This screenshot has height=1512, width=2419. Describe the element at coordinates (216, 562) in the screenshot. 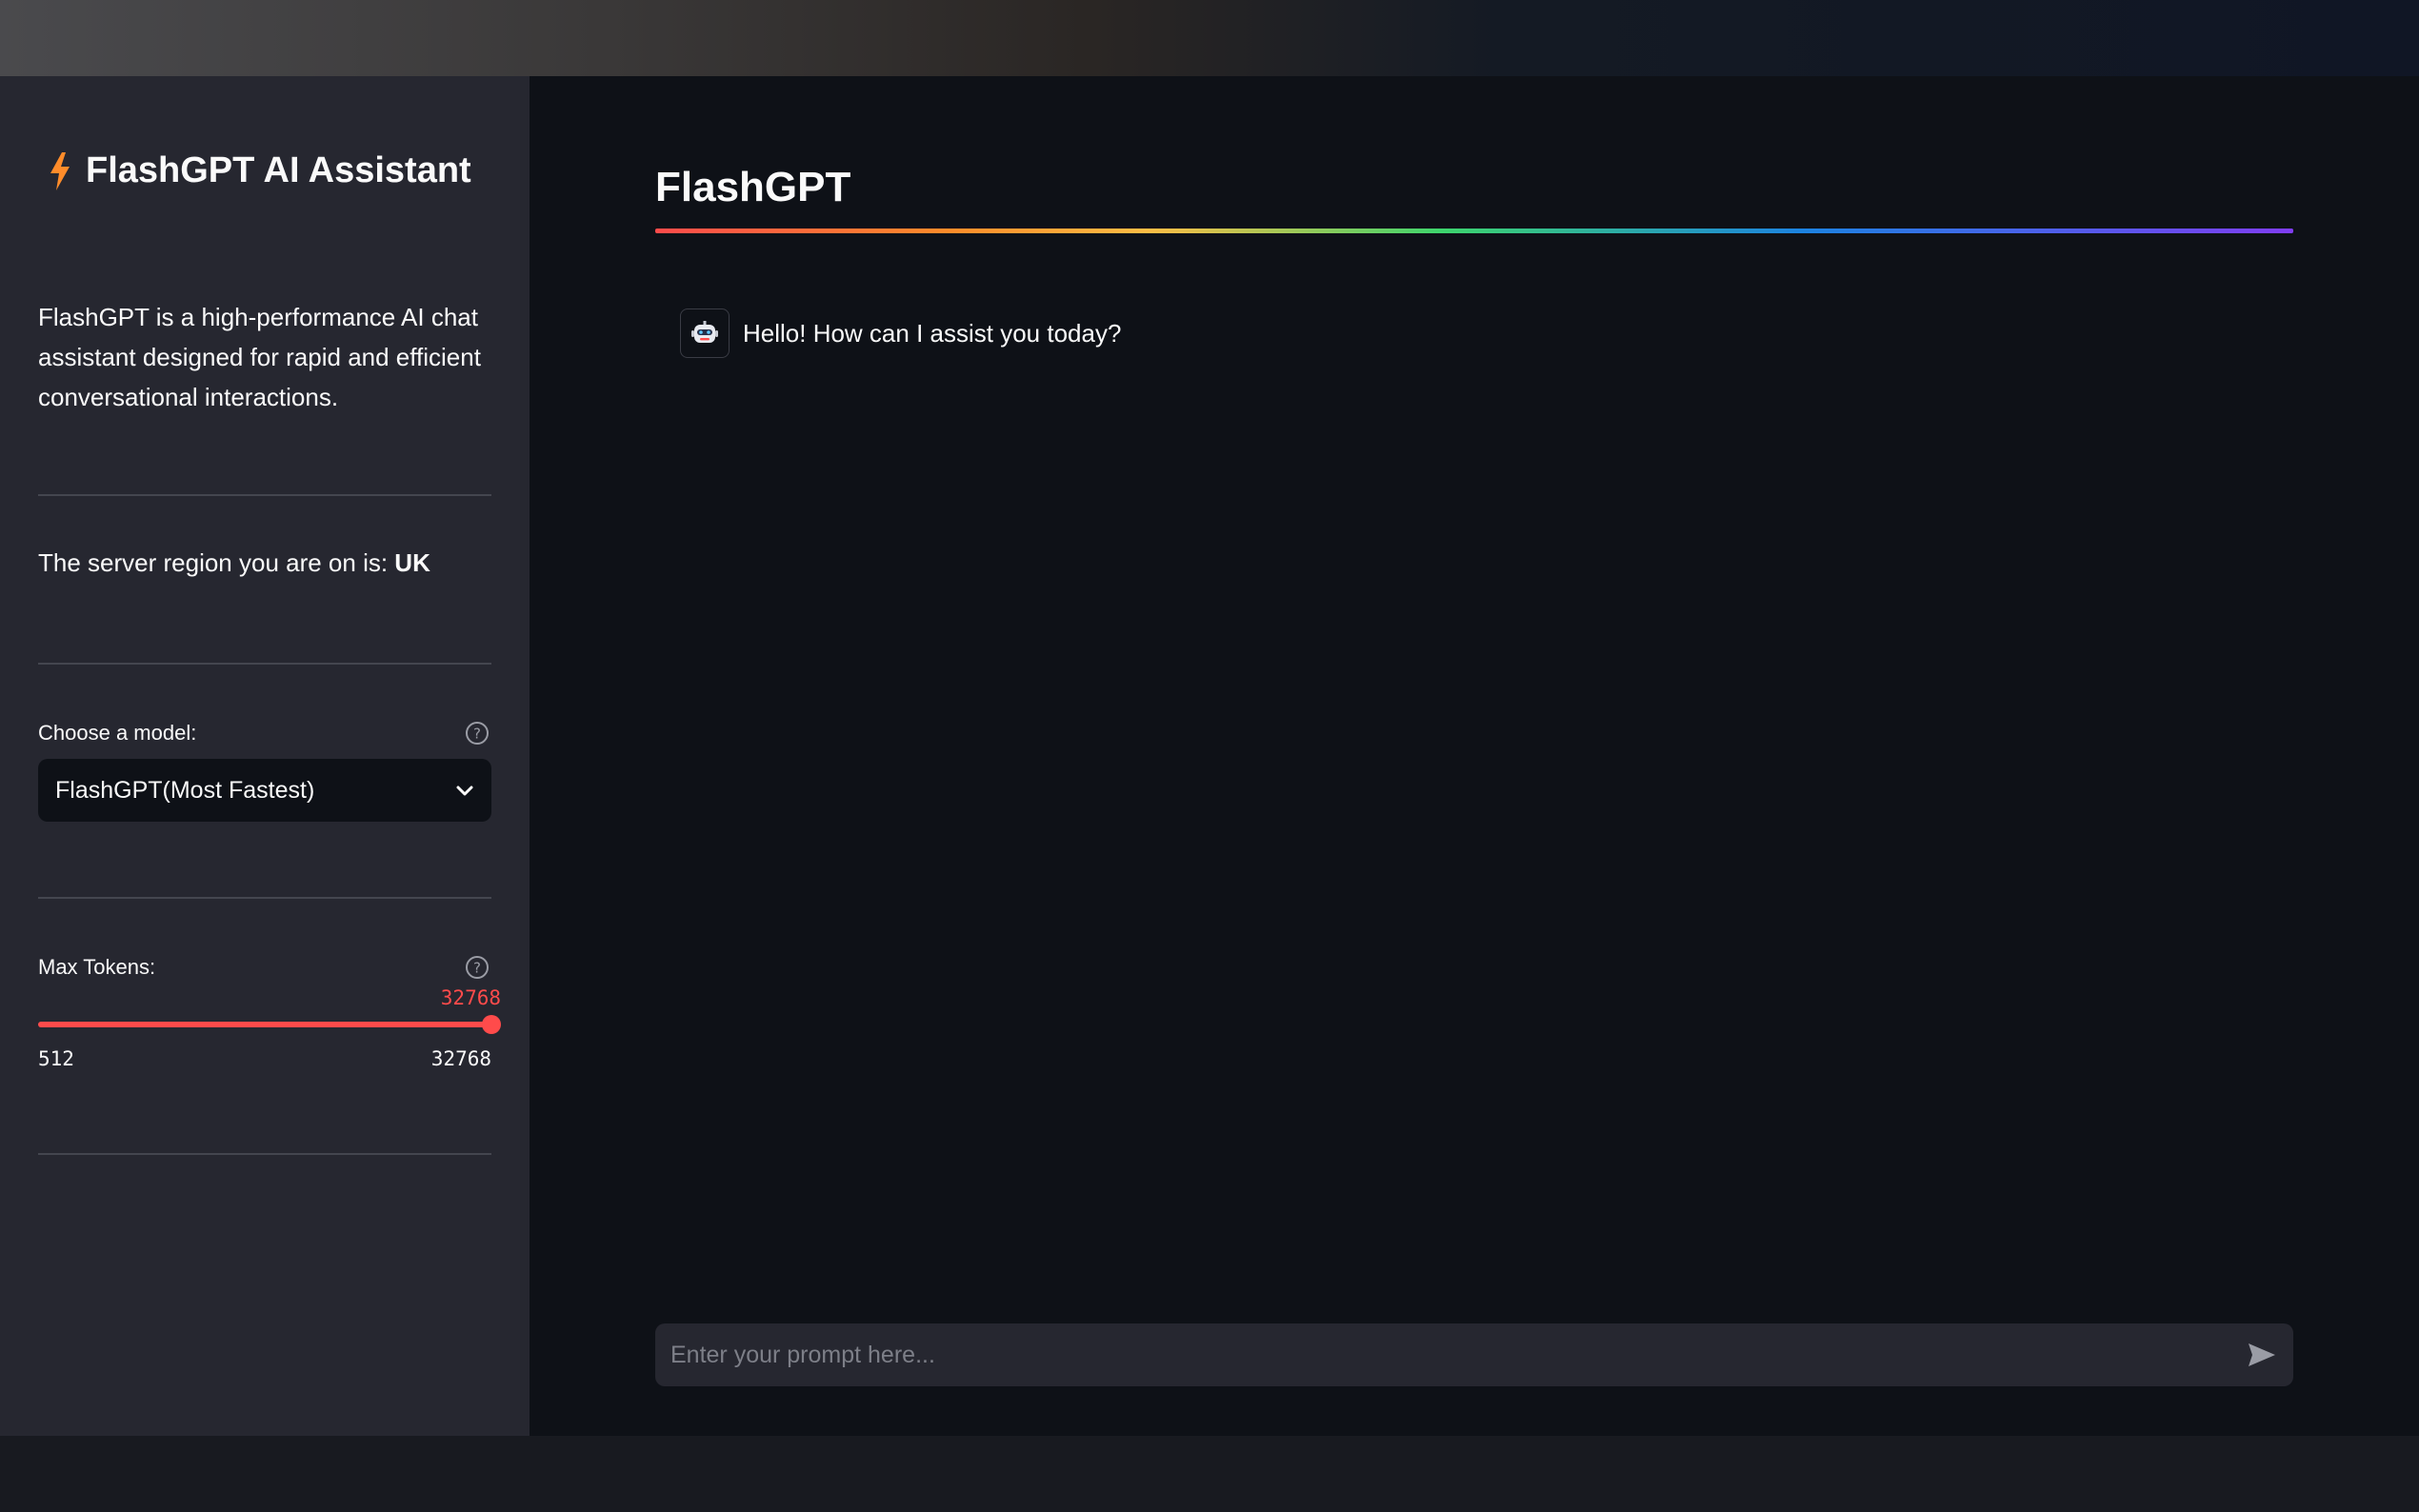

I see `server-region-label: The server region you are on is:` at that location.